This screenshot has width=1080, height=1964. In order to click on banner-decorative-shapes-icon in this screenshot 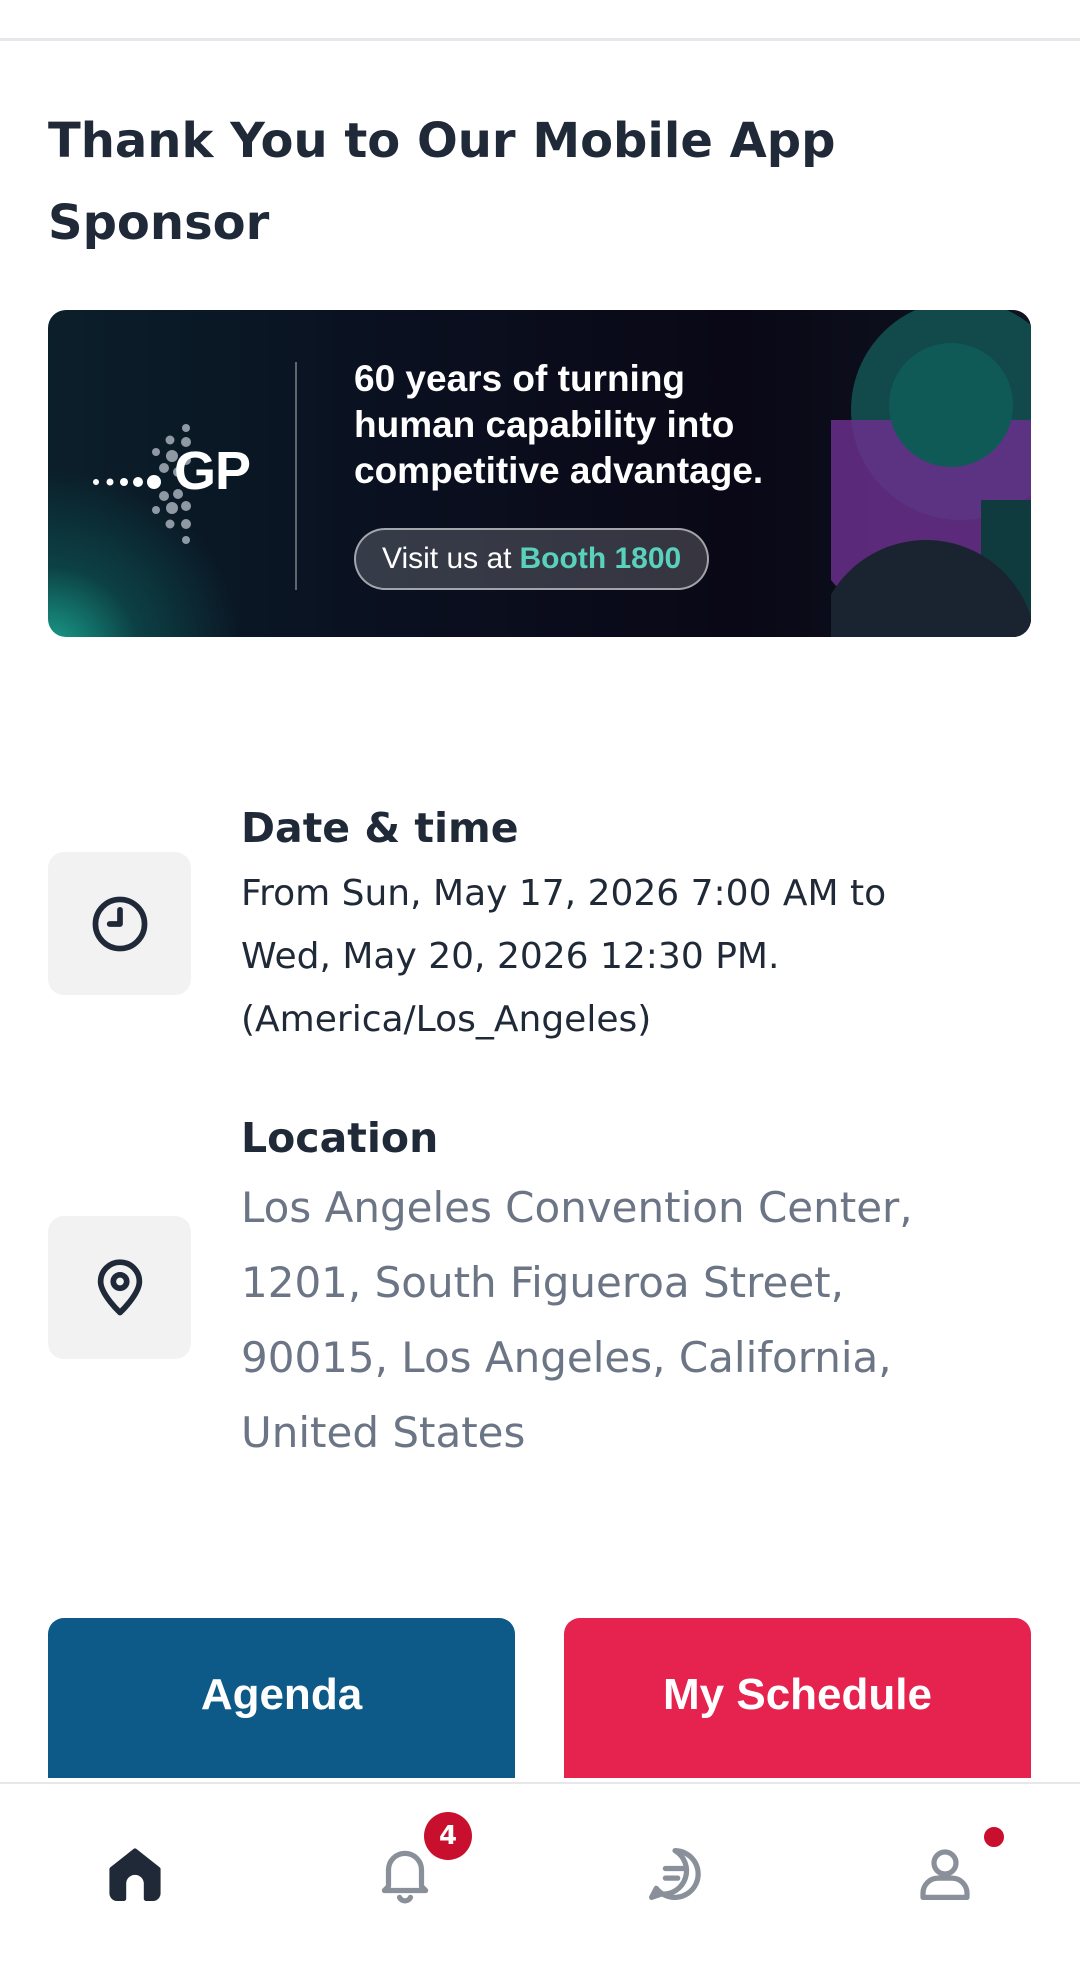, I will do `click(931, 473)`.